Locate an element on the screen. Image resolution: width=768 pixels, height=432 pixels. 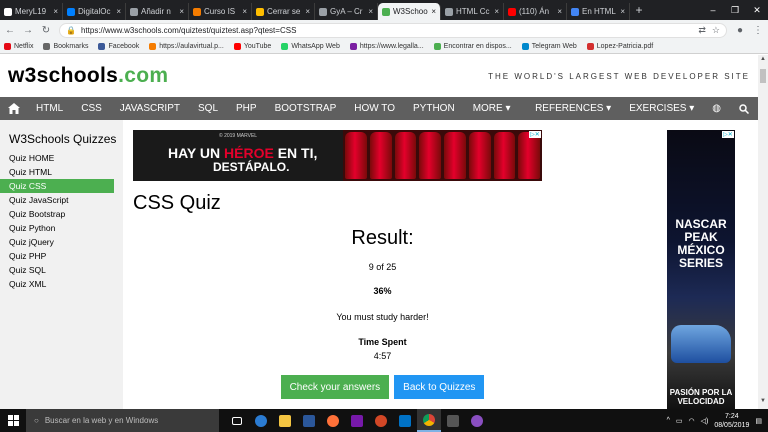
reload-icon: ↻ is located at coordinates (46, 30).